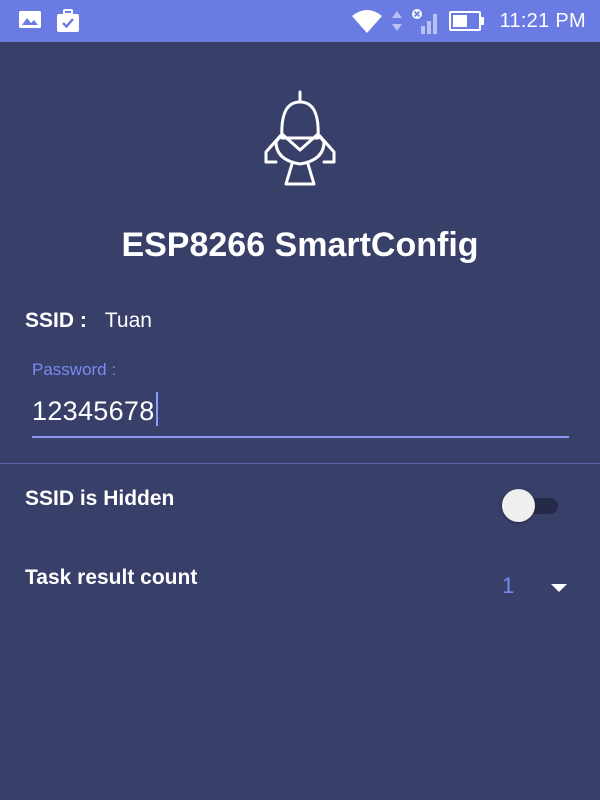 The image size is (600, 800). What do you see at coordinates (534, 585) in the screenshot?
I see `task-result-count-dropdown: 1` at bounding box center [534, 585].